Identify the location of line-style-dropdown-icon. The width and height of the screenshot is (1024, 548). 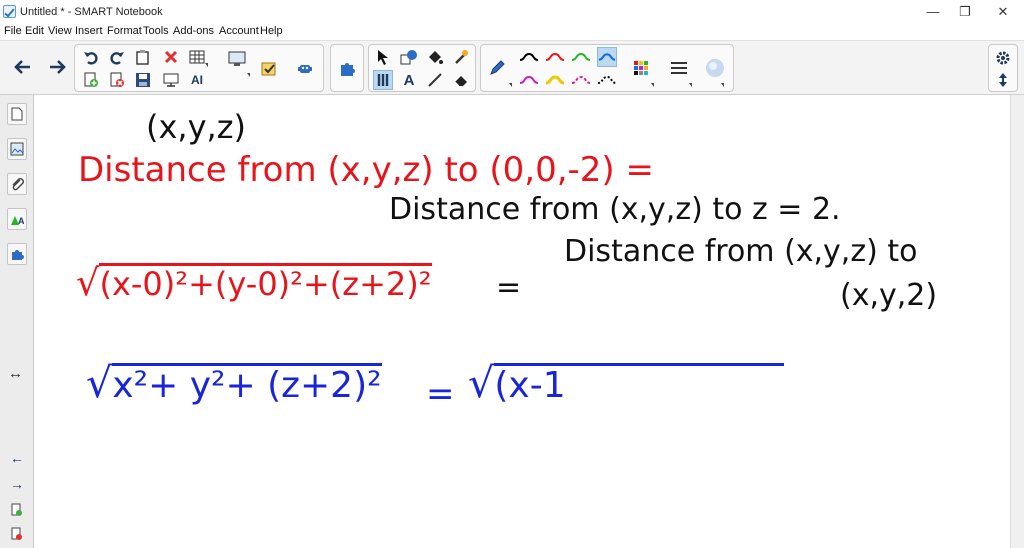
(690, 85).